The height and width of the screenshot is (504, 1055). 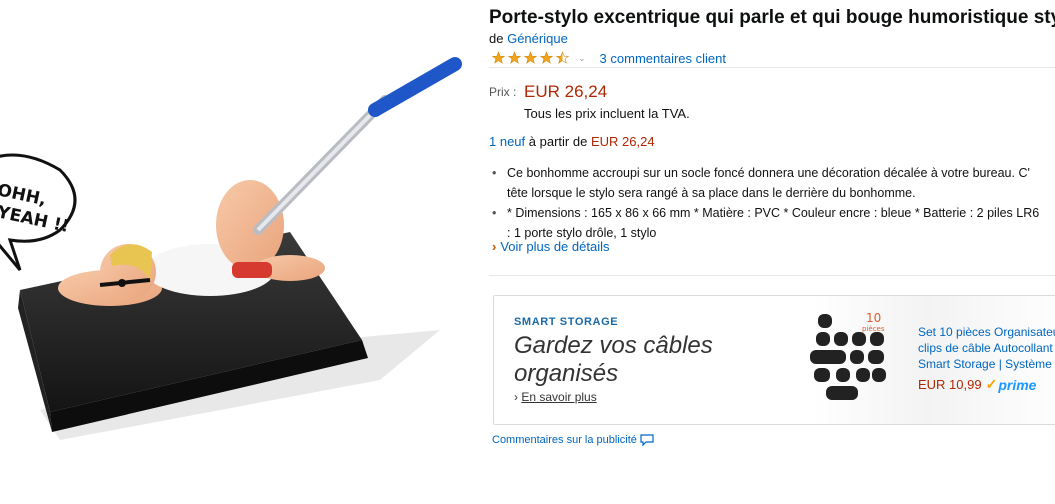 I want to click on reviews-link: 3 commentaires client, so click(x=663, y=58).